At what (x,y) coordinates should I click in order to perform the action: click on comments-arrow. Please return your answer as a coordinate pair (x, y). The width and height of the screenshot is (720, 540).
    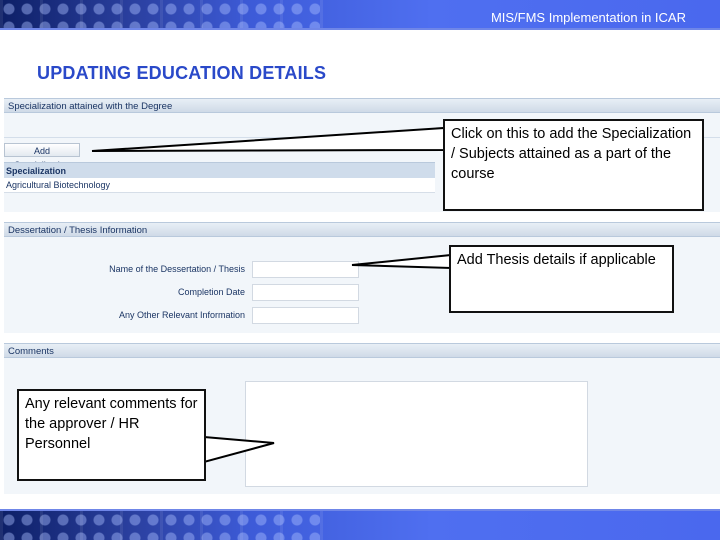
    Looking at the image, I should click on (239, 449).